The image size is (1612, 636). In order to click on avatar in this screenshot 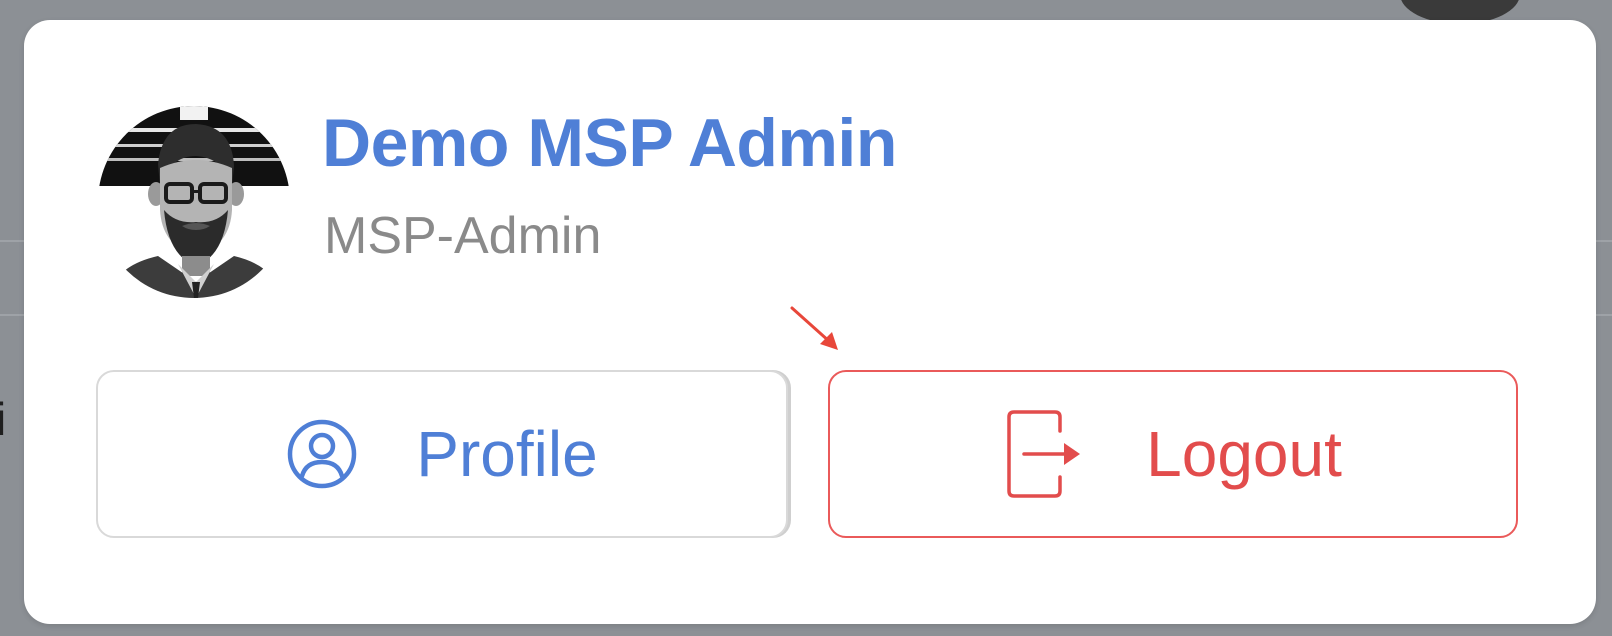, I will do `click(194, 202)`.